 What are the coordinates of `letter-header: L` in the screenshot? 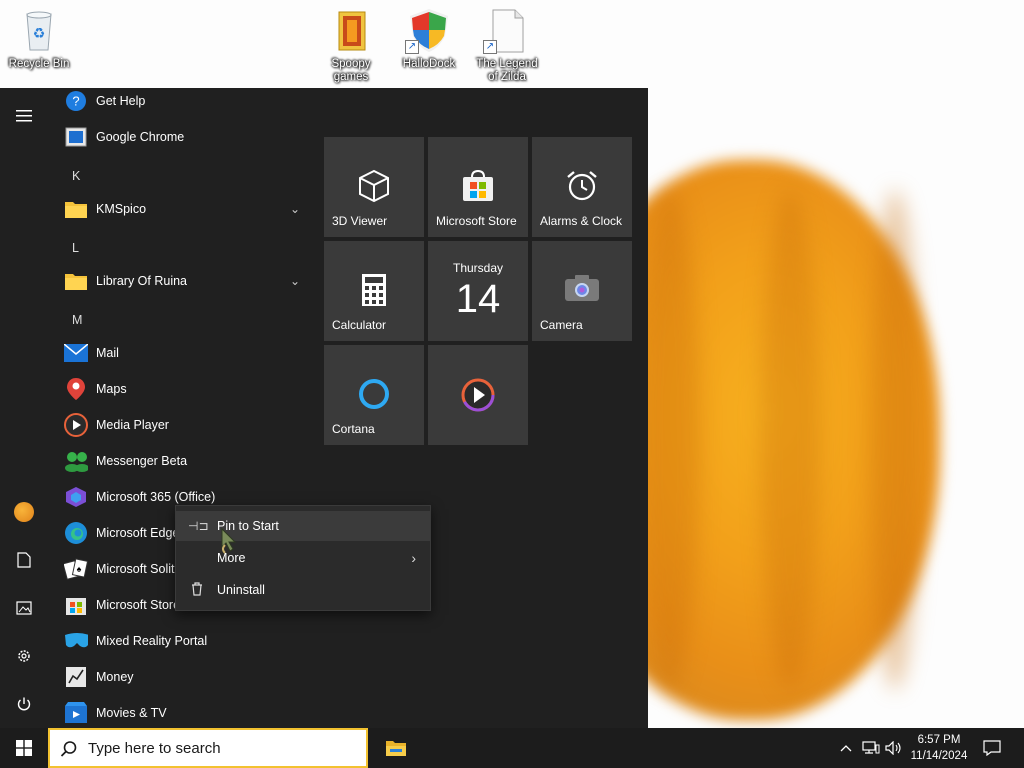 It's located at (75, 248).